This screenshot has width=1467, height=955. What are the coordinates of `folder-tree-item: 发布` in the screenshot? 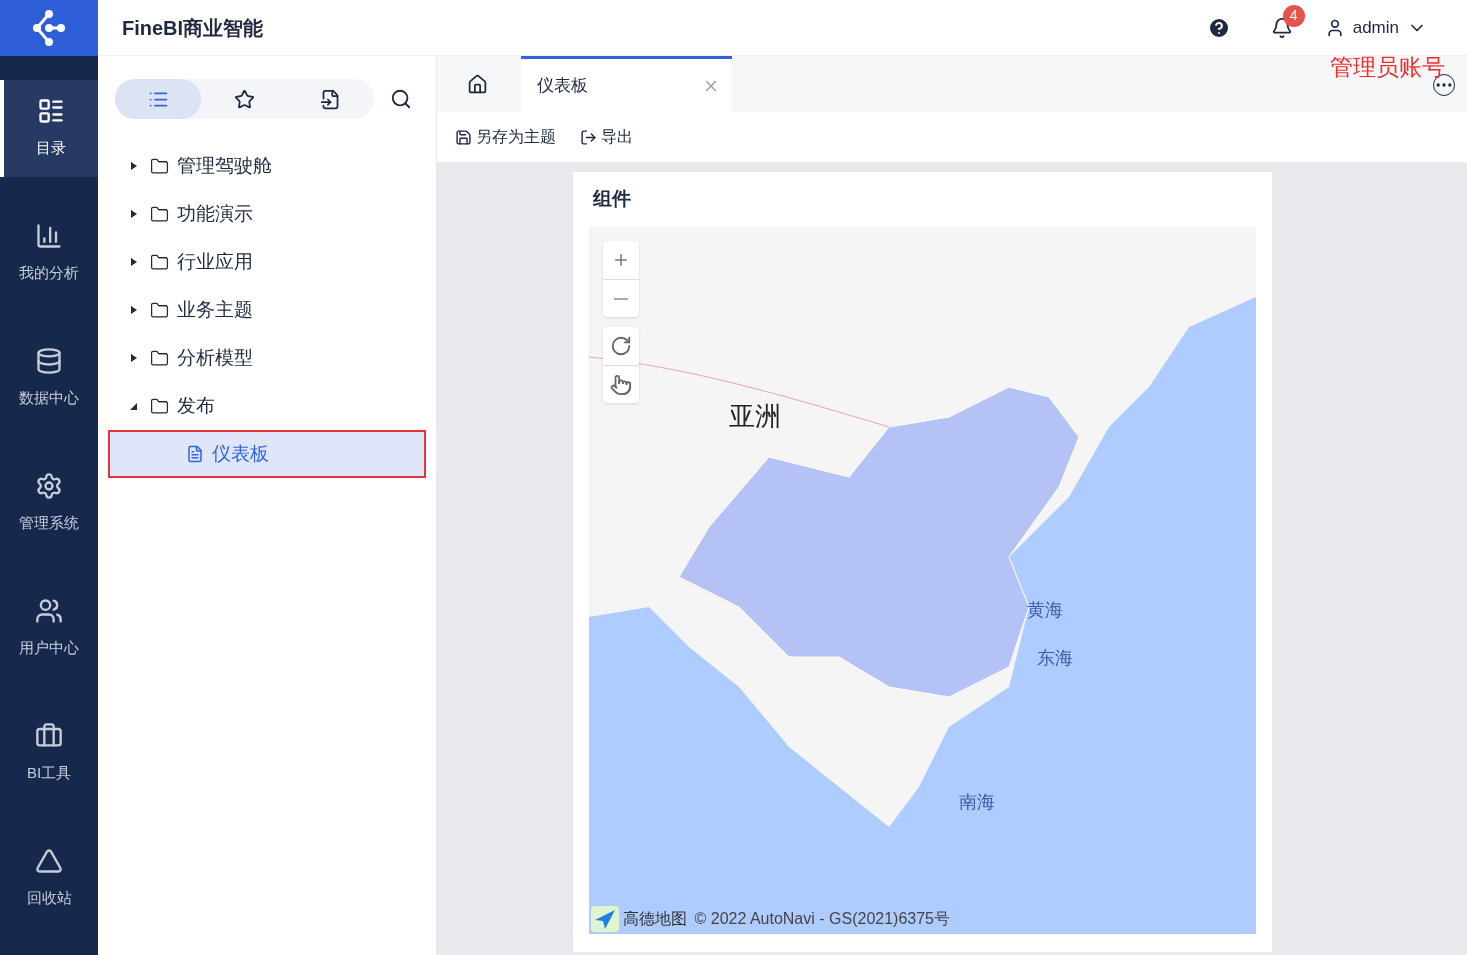 It's located at (267, 406).